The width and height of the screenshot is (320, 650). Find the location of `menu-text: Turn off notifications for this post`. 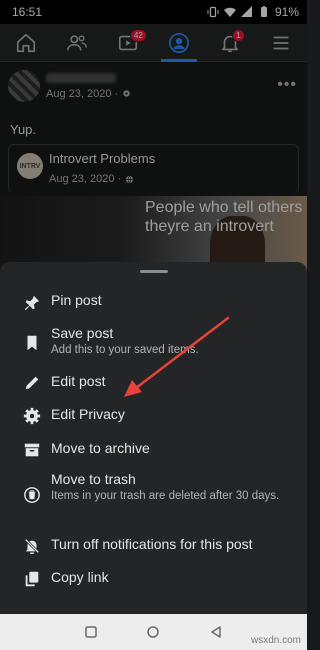

menu-text: Turn off notifications for this post is located at coordinates (173, 544).